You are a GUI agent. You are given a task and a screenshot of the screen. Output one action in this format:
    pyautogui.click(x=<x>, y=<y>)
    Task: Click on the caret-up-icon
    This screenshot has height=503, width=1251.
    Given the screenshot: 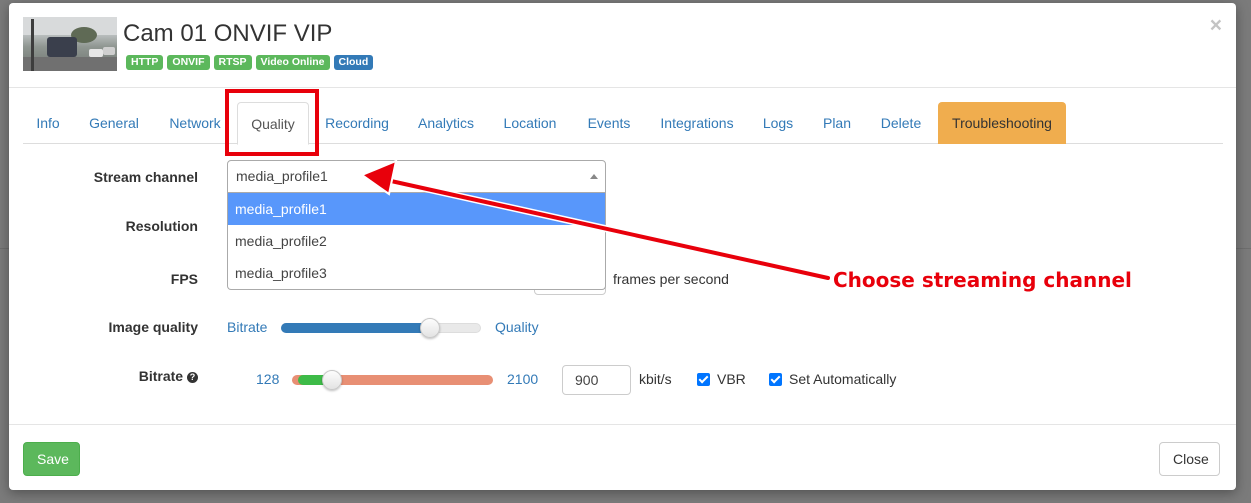 What is the action you would take?
    pyautogui.click(x=594, y=176)
    